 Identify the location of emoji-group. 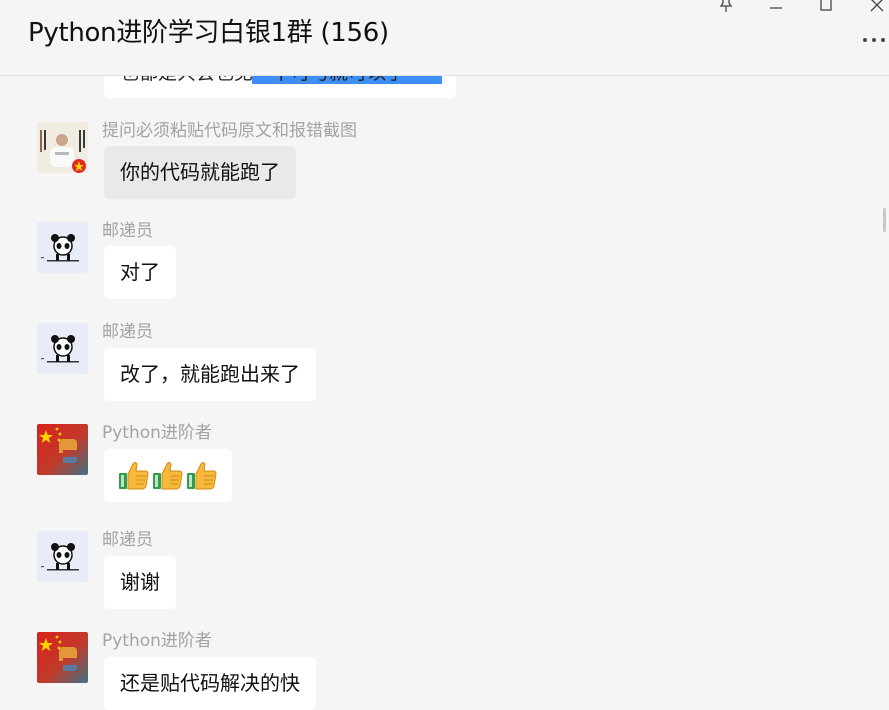
(168, 475).